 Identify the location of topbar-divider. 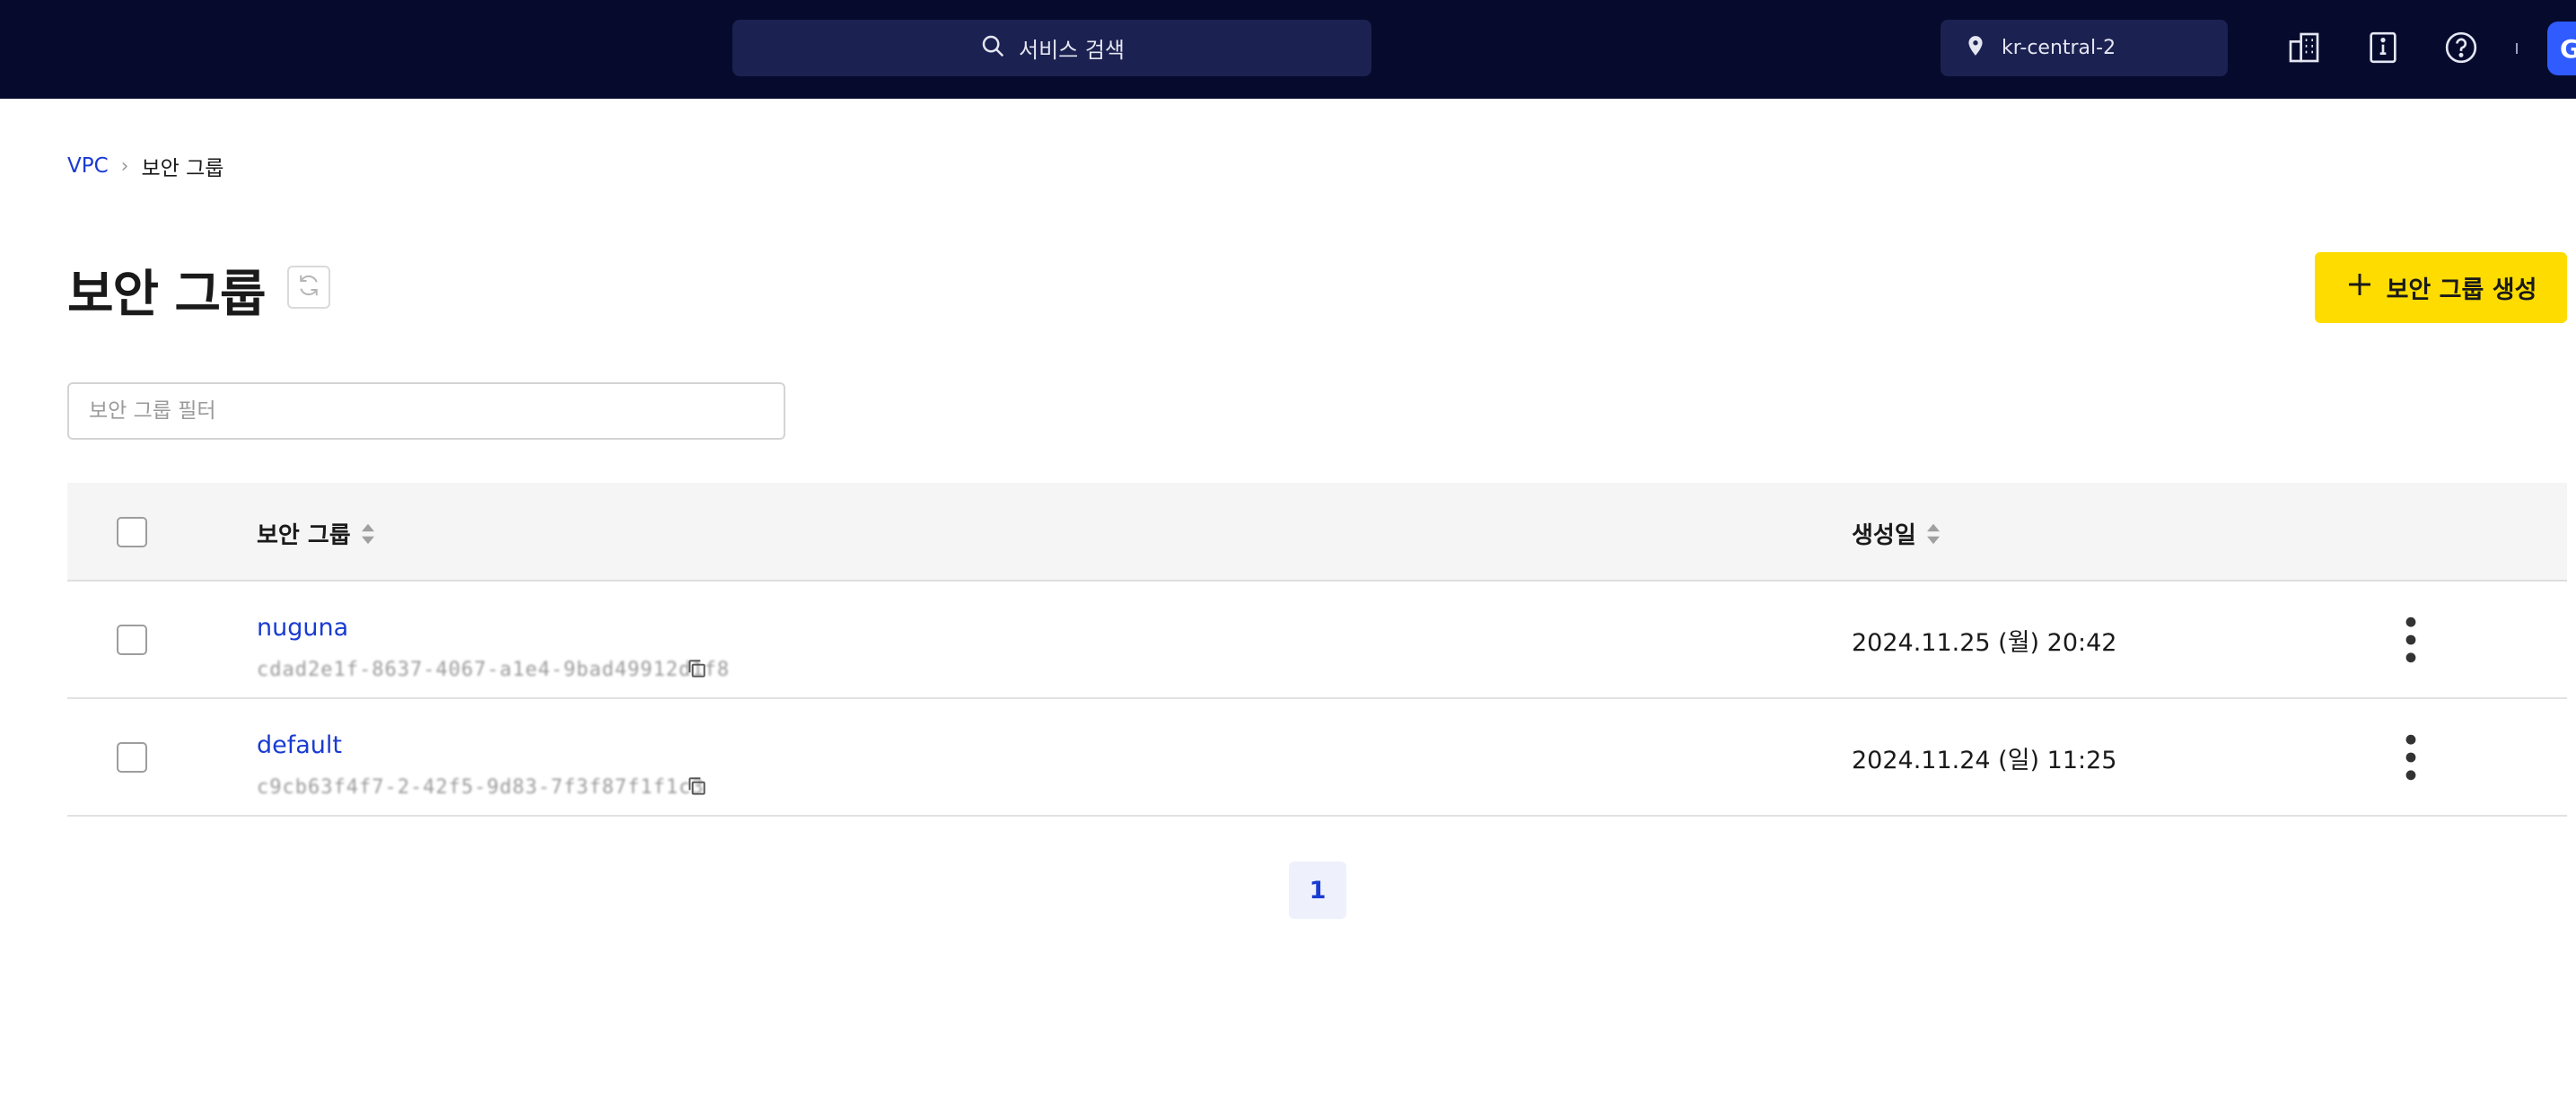
(2517, 48).